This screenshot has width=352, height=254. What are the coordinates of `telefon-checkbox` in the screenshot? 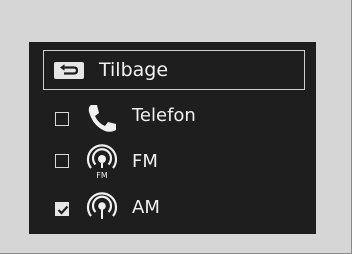 It's located at (62, 119).